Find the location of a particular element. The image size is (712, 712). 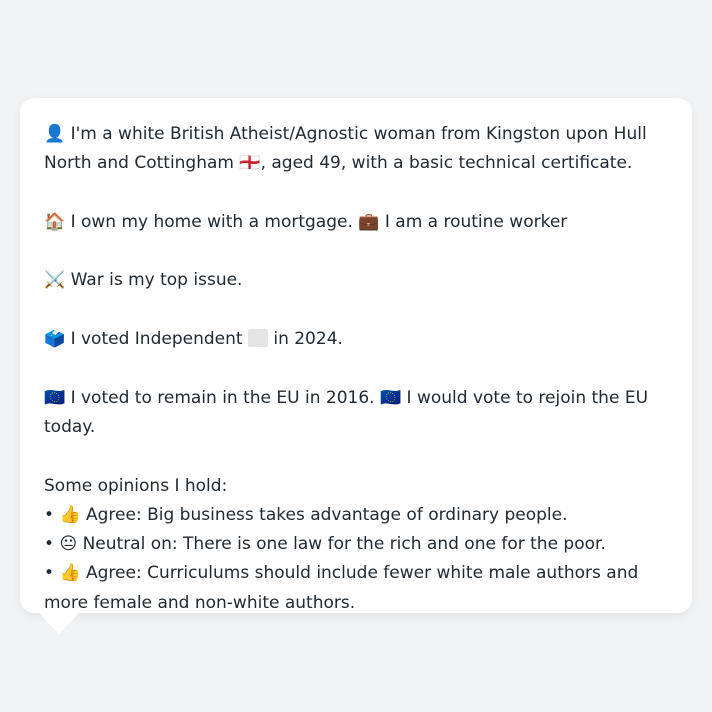

person-icon: 👤 is located at coordinates (55, 134).